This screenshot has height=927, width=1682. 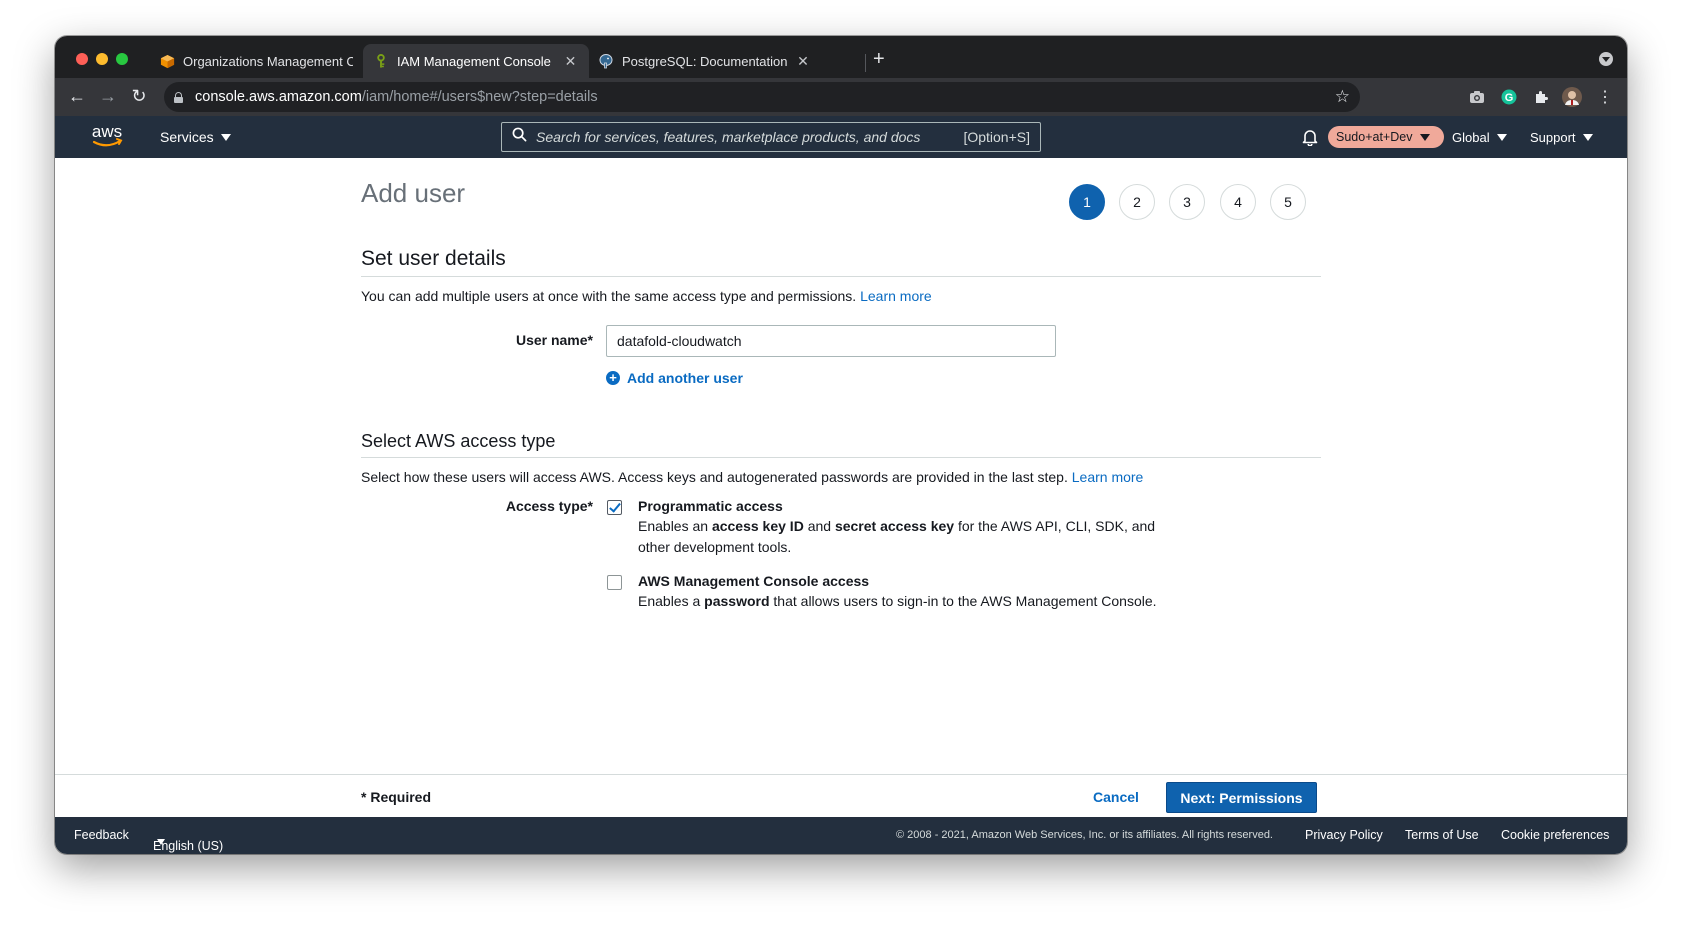 I want to click on browser-menu-icon: ⋮, so click(x=1605, y=97).